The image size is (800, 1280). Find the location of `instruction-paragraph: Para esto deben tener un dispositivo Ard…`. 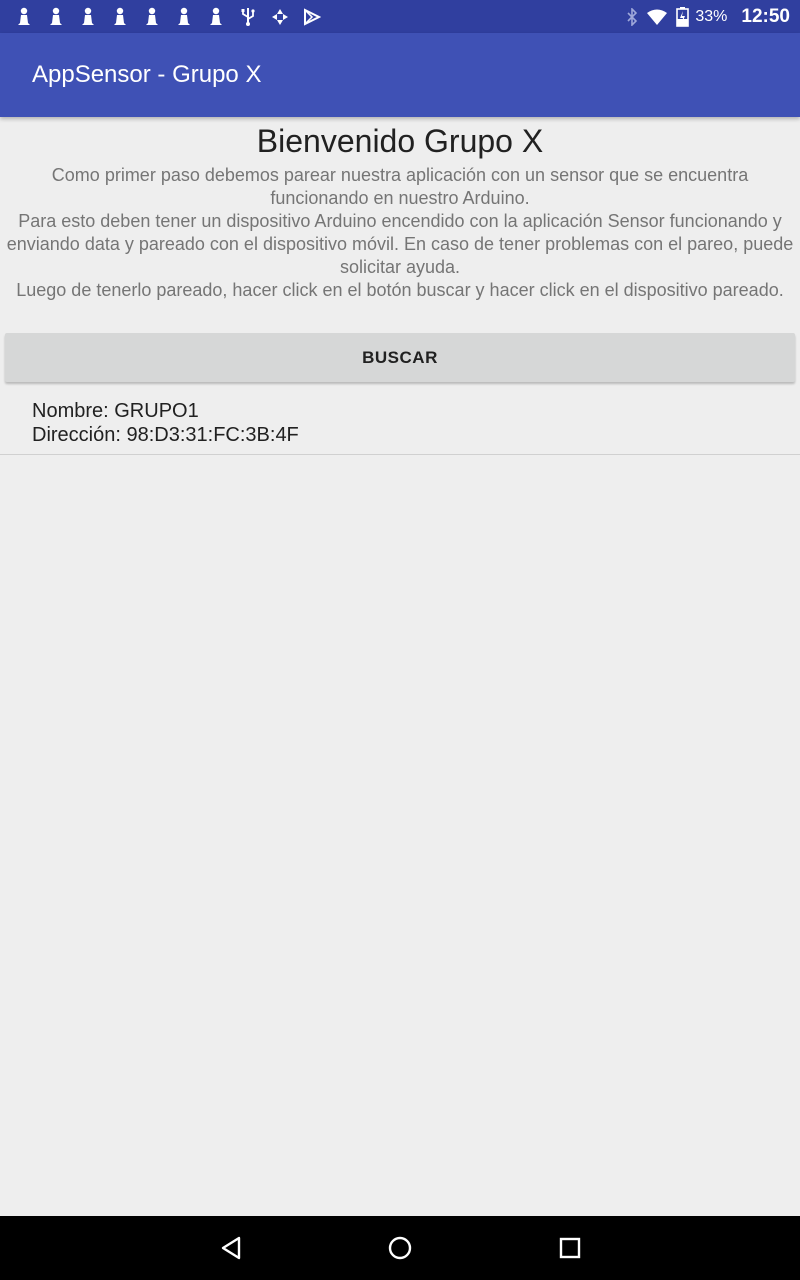

instruction-paragraph: Para esto deben tener un dispositivo Ard… is located at coordinates (400, 244).